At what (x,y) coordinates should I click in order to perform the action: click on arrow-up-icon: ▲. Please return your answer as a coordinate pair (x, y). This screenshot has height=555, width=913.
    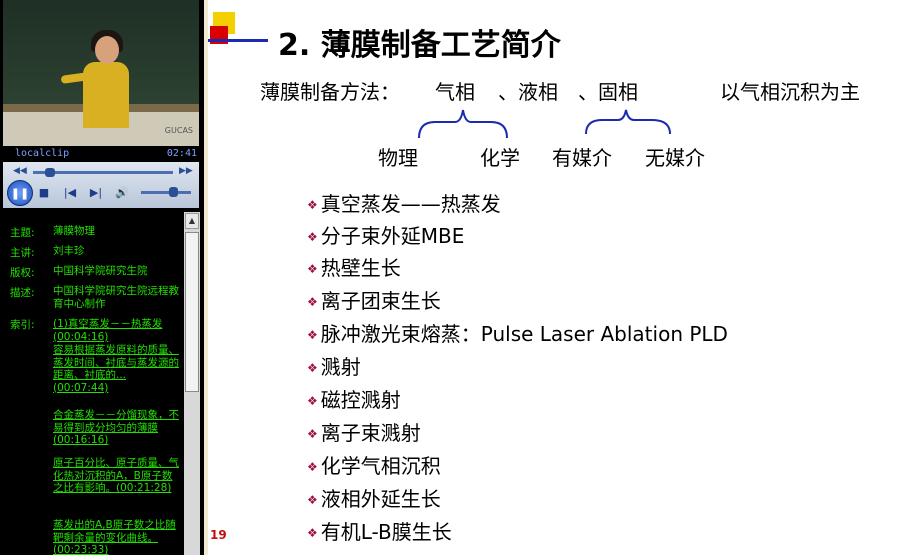
    Looking at the image, I should click on (192, 220).